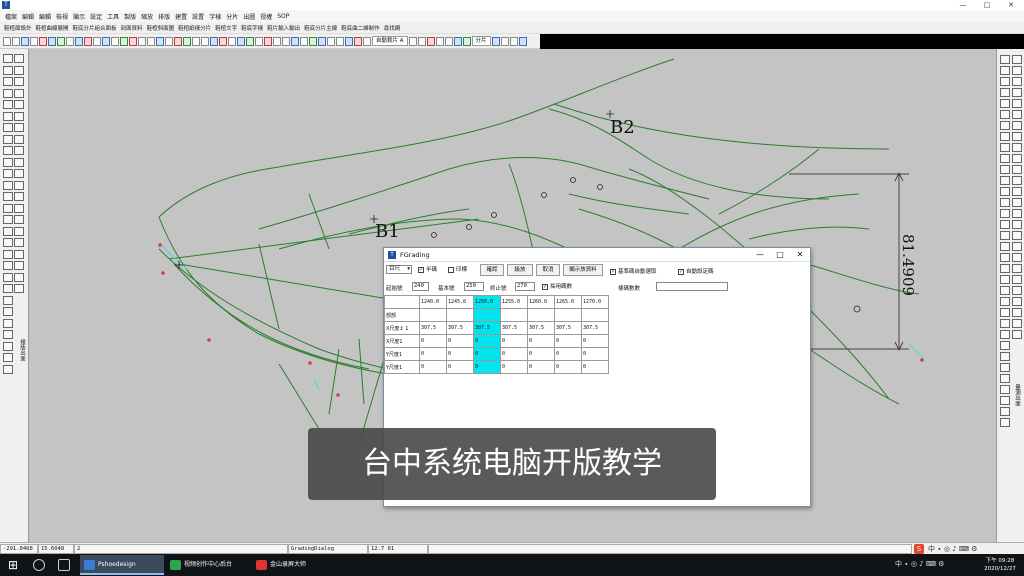 The image size is (1024, 576). Describe the element at coordinates (402, 328) in the screenshot. I see `table-row-header: X尺度↕ 1` at that location.